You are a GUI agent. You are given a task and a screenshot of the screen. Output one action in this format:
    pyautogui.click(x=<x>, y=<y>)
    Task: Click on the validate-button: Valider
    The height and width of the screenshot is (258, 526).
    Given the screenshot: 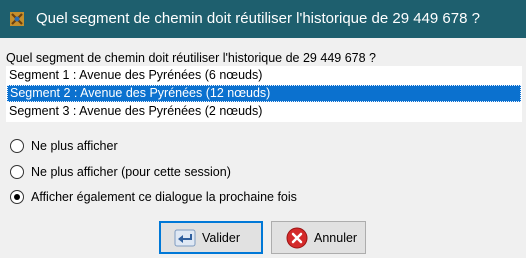 What is the action you would take?
    pyautogui.click(x=211, y=237)
    